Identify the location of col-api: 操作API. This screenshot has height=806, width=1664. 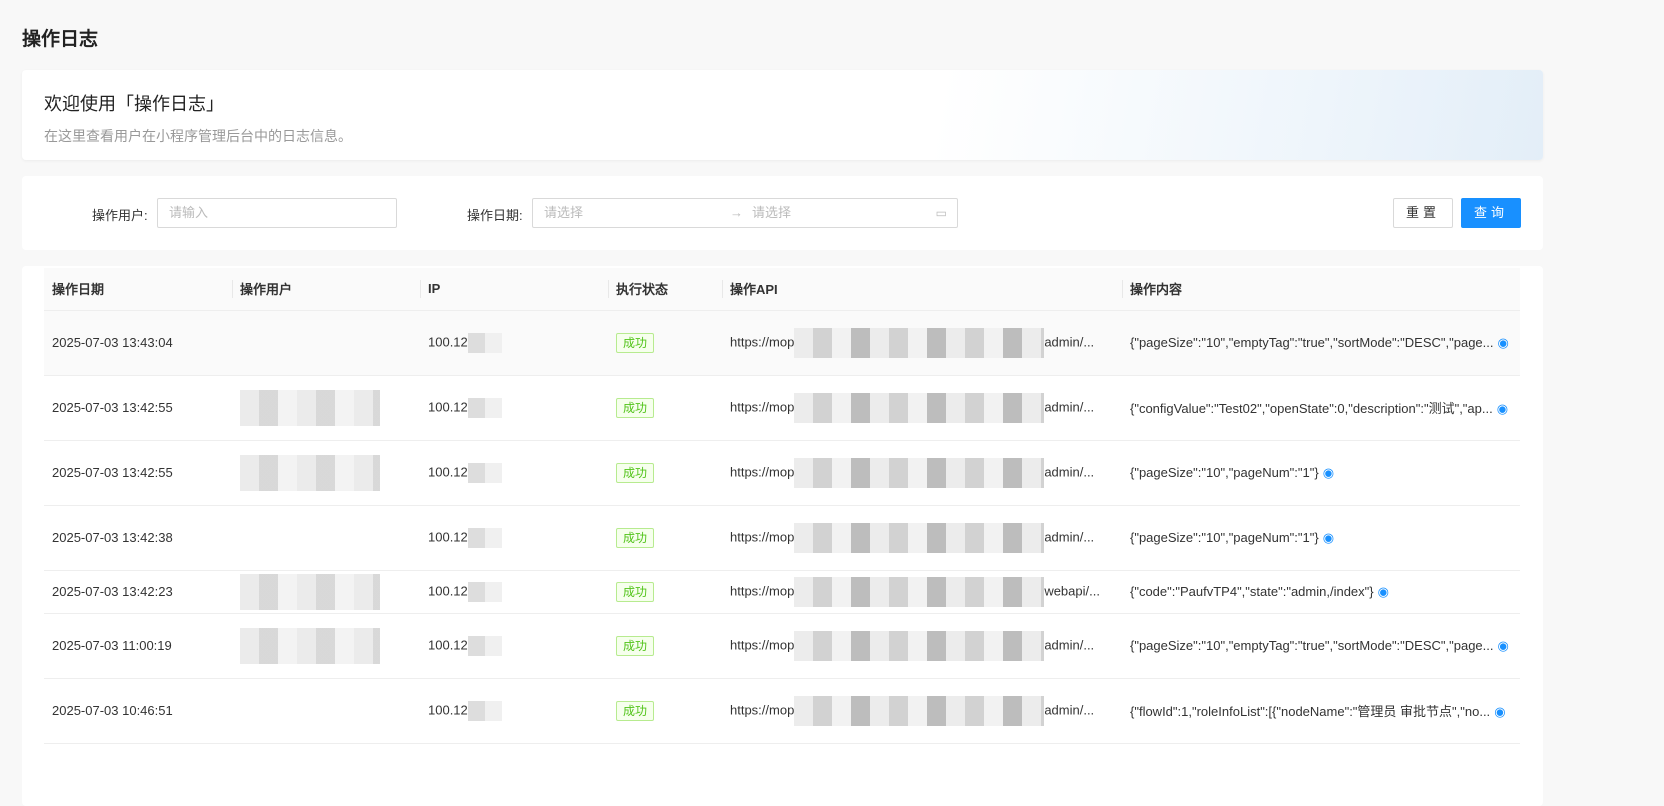
(922, 289).